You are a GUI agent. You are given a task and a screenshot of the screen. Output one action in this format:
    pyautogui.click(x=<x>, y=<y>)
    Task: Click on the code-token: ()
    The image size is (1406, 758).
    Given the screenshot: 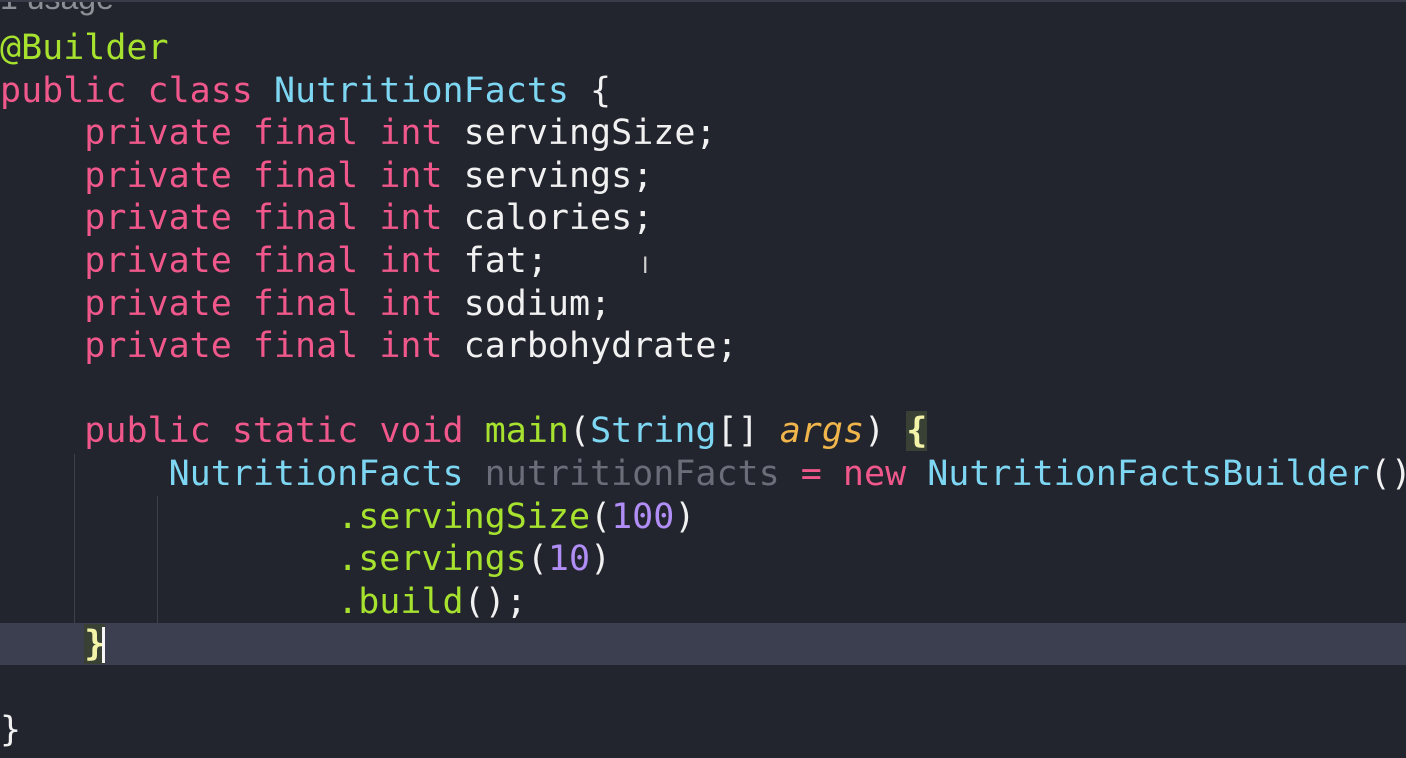 What is the action you would take?
    pyautogui.click(x=1387, y=474)
    